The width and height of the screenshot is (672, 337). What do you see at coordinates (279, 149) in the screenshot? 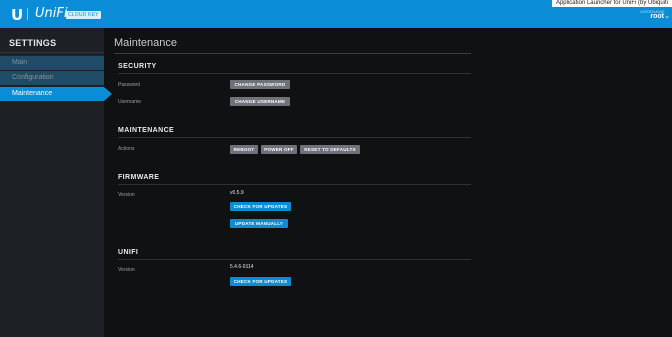
I see `power-off-button: POWER OFF` at bounding box center [279, 149].